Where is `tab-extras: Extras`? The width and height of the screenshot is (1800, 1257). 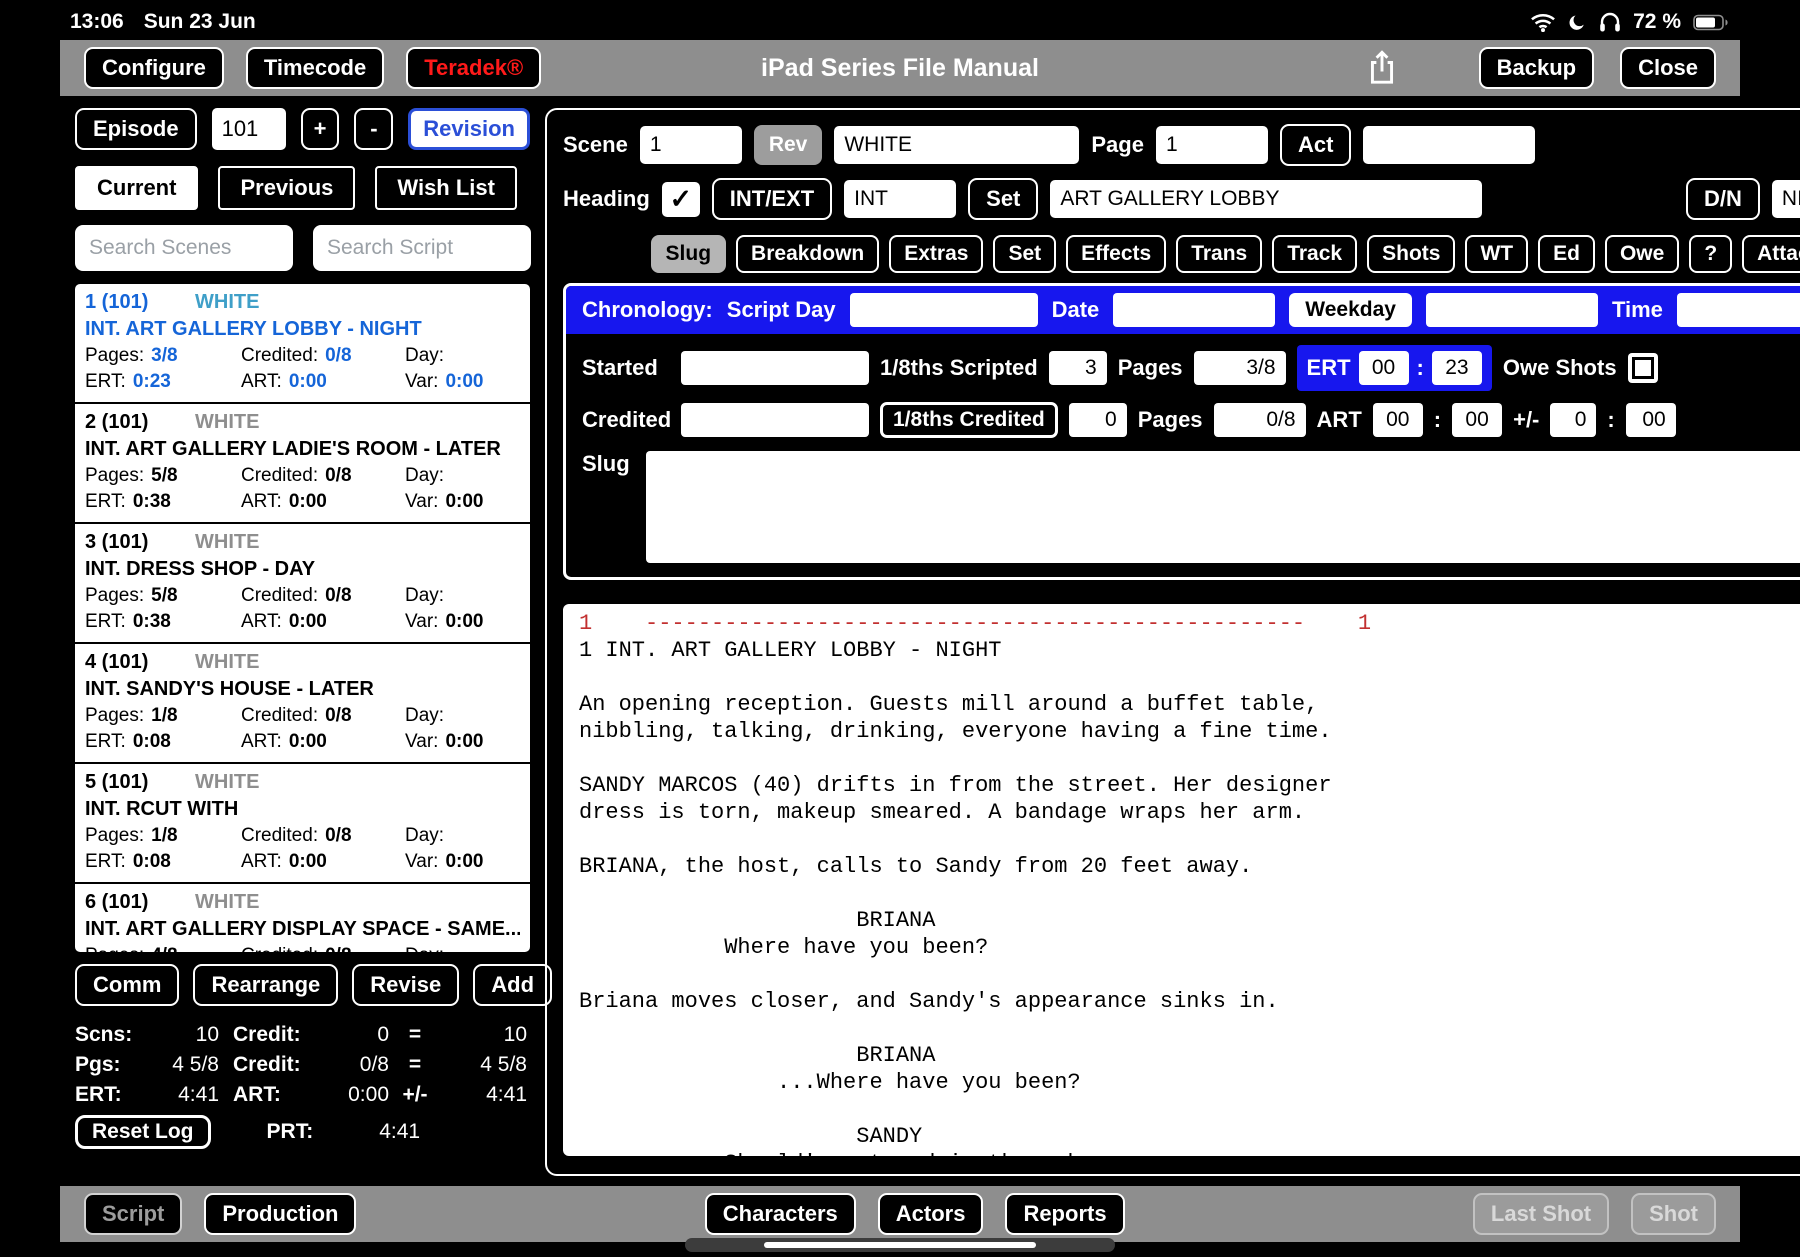 tab-extras: Extras is located at coordinates (936, 254).